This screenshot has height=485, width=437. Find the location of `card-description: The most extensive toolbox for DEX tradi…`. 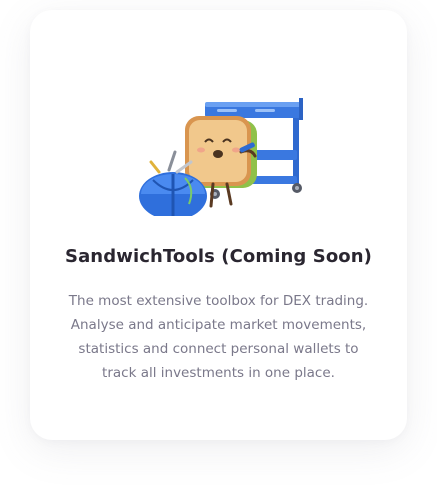

card-description: The most extensive toolbox for DEX tradi… is located at coordinates (219, 337).